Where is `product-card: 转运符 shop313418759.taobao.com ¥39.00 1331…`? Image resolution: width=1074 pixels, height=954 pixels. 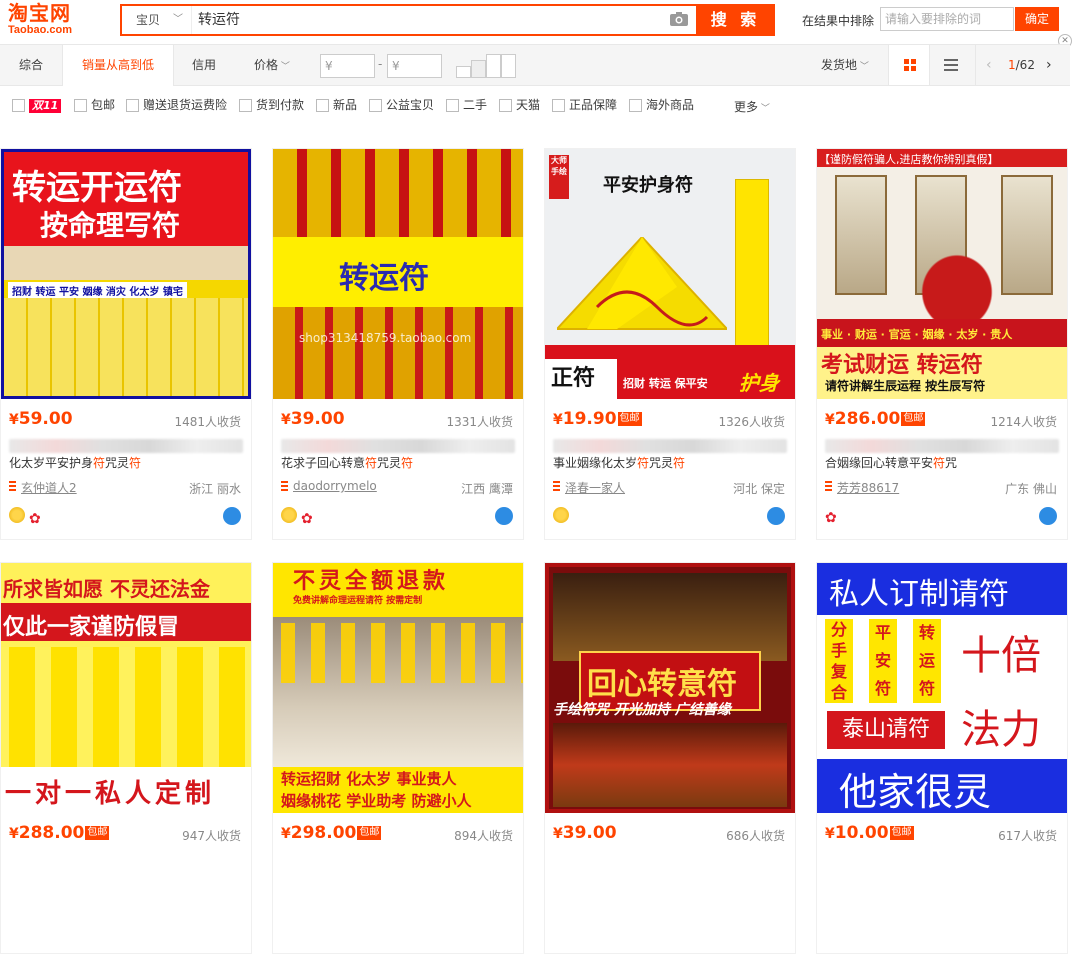
product-card: 转运符 shop313418759.taobao.com ¥39.00 1331… is located at coordinates (398, 344).